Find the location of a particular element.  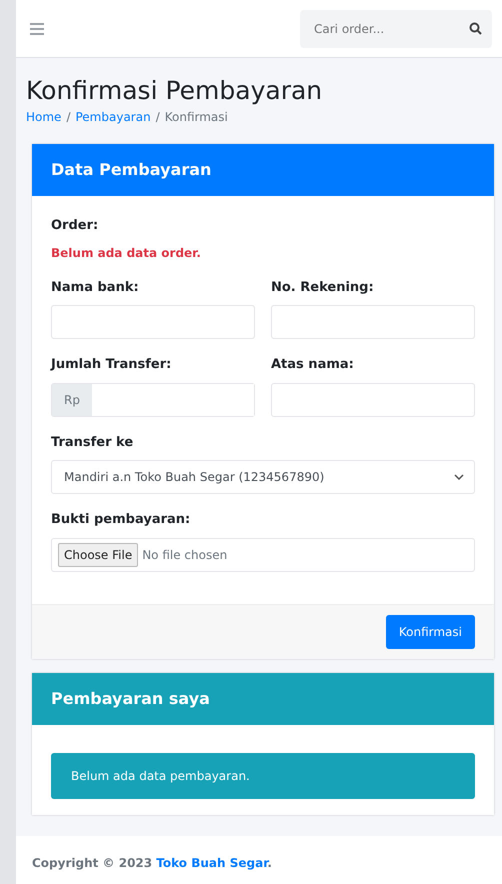

confirm-button: Konfirmasi is located at coordinates (430, 631).